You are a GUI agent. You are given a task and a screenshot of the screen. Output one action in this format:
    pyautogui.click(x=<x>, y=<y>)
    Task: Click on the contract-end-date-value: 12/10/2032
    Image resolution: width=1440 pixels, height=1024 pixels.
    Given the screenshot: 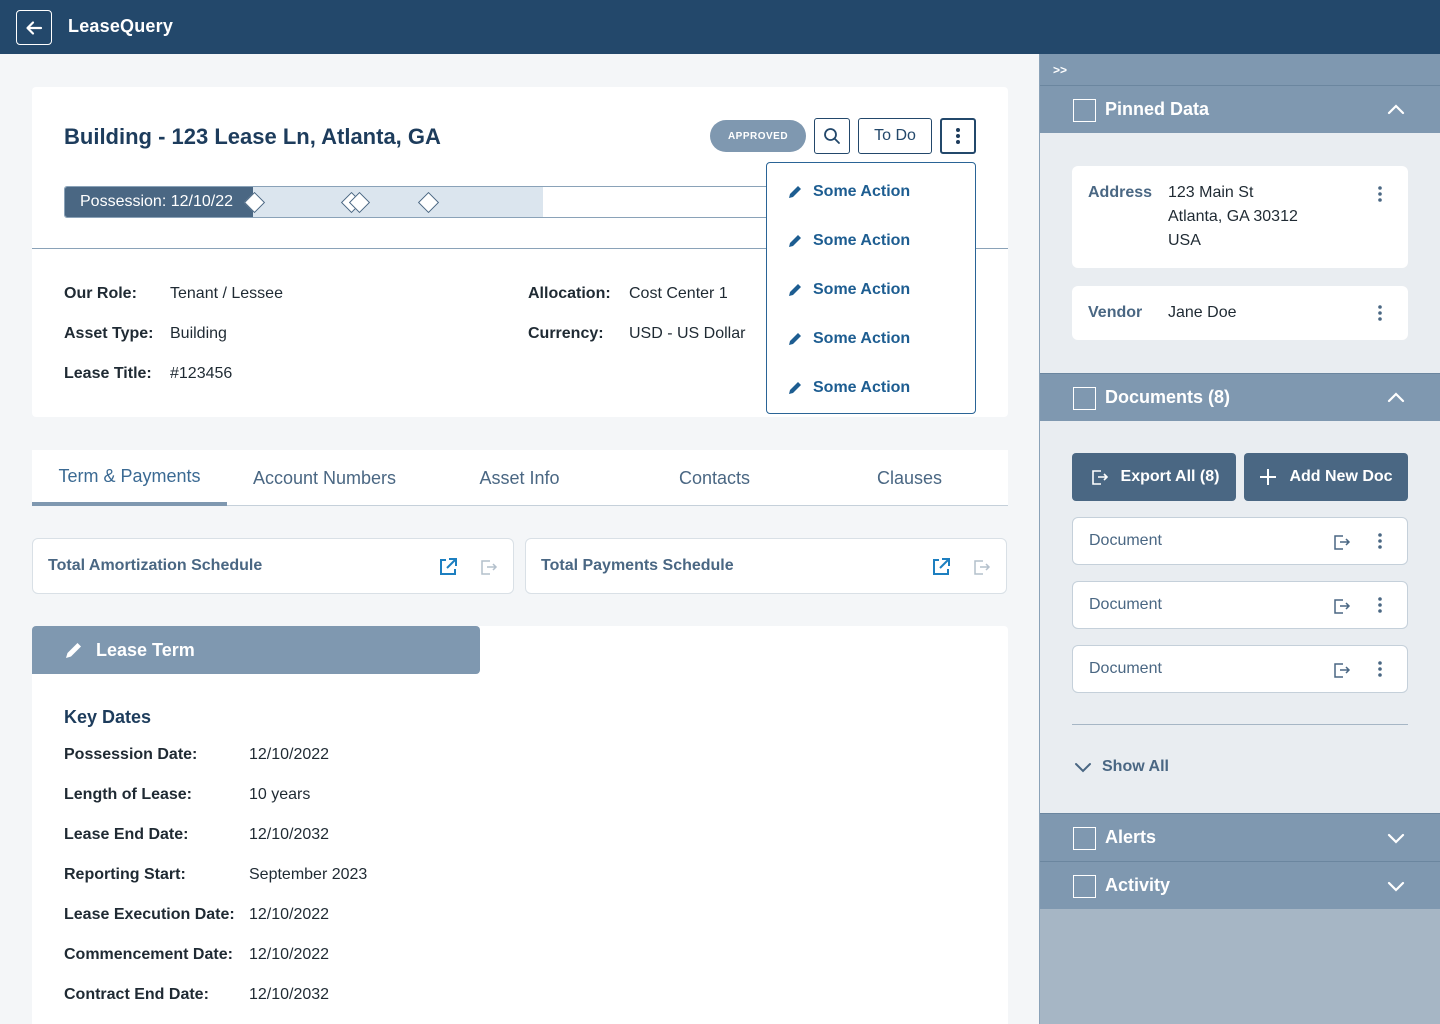 What is the action you would take?
    pyautogui.click(x=289, y=994)
    